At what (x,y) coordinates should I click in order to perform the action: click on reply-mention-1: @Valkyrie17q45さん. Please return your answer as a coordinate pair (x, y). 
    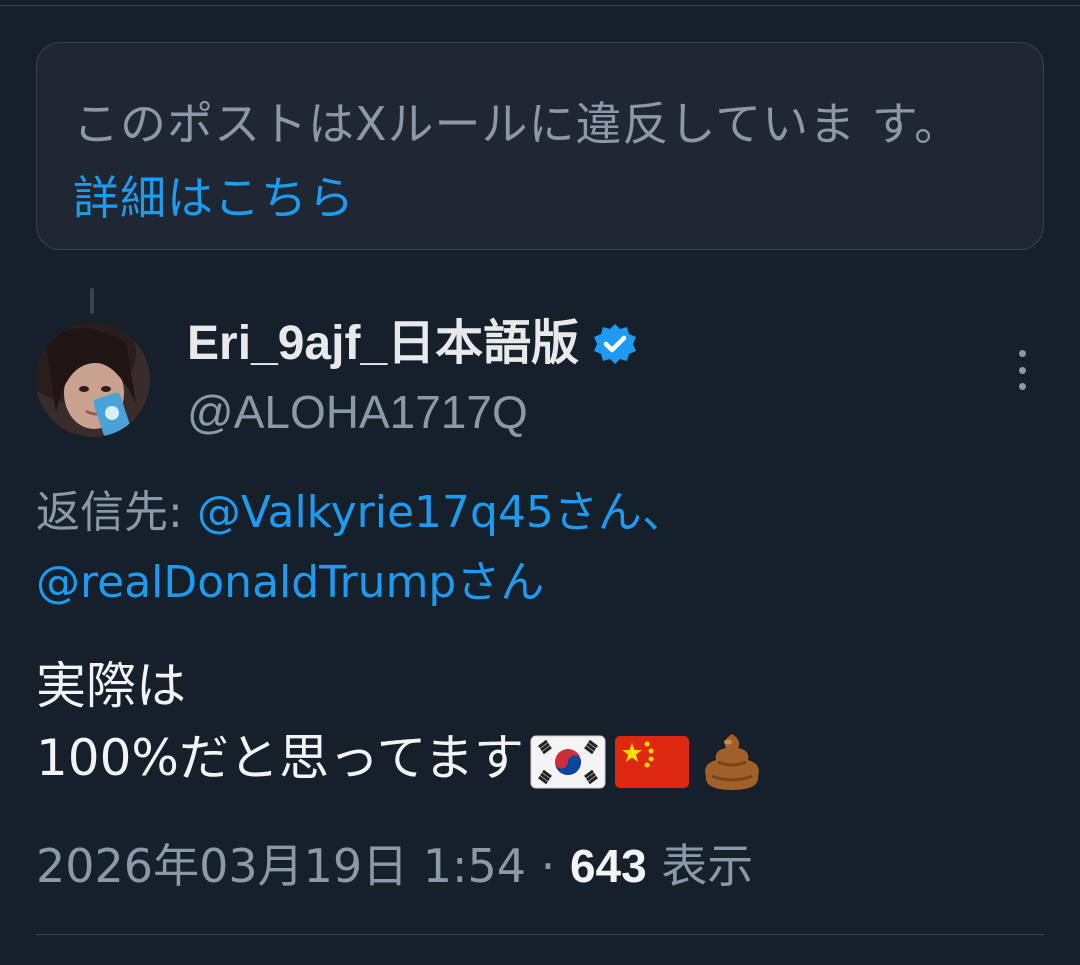
    Looking at the image, I should click on (419, 512).